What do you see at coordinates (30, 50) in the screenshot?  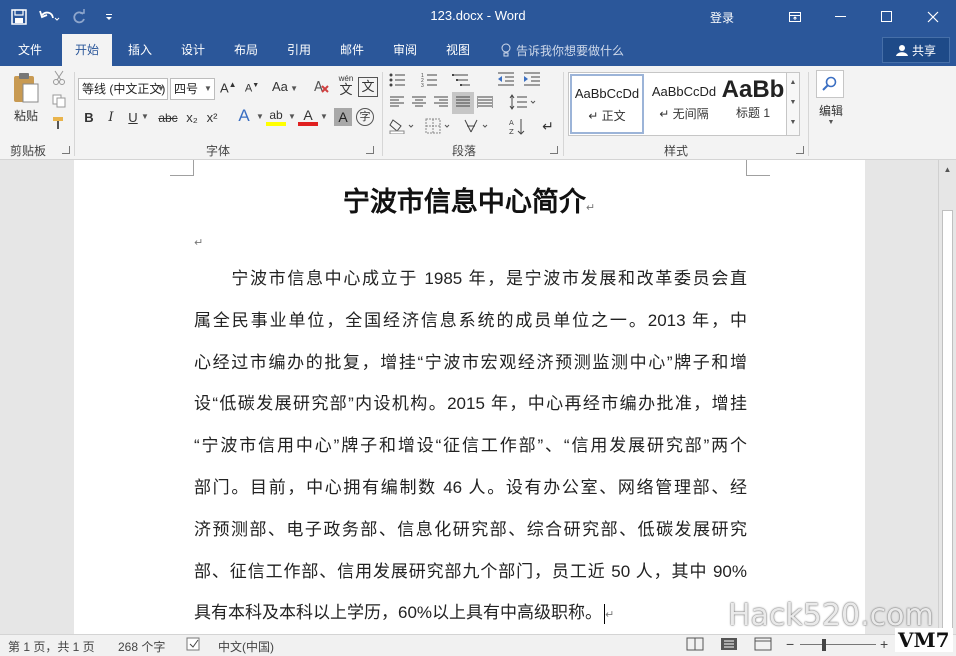 I see `tab-file: 文件` at bounding box center [30, 50].